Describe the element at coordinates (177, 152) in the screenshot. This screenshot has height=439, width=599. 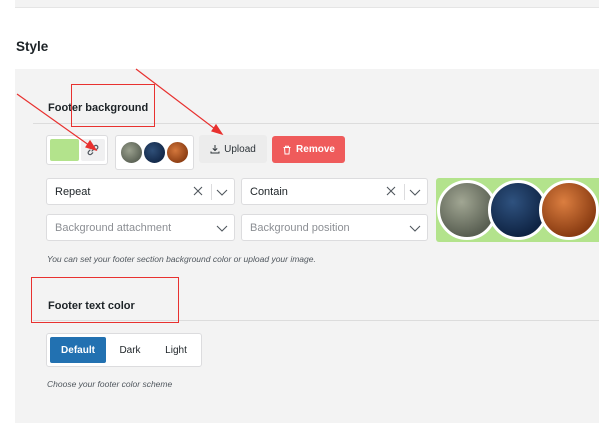
I see `thumbnail-fabric-rust` at that location.